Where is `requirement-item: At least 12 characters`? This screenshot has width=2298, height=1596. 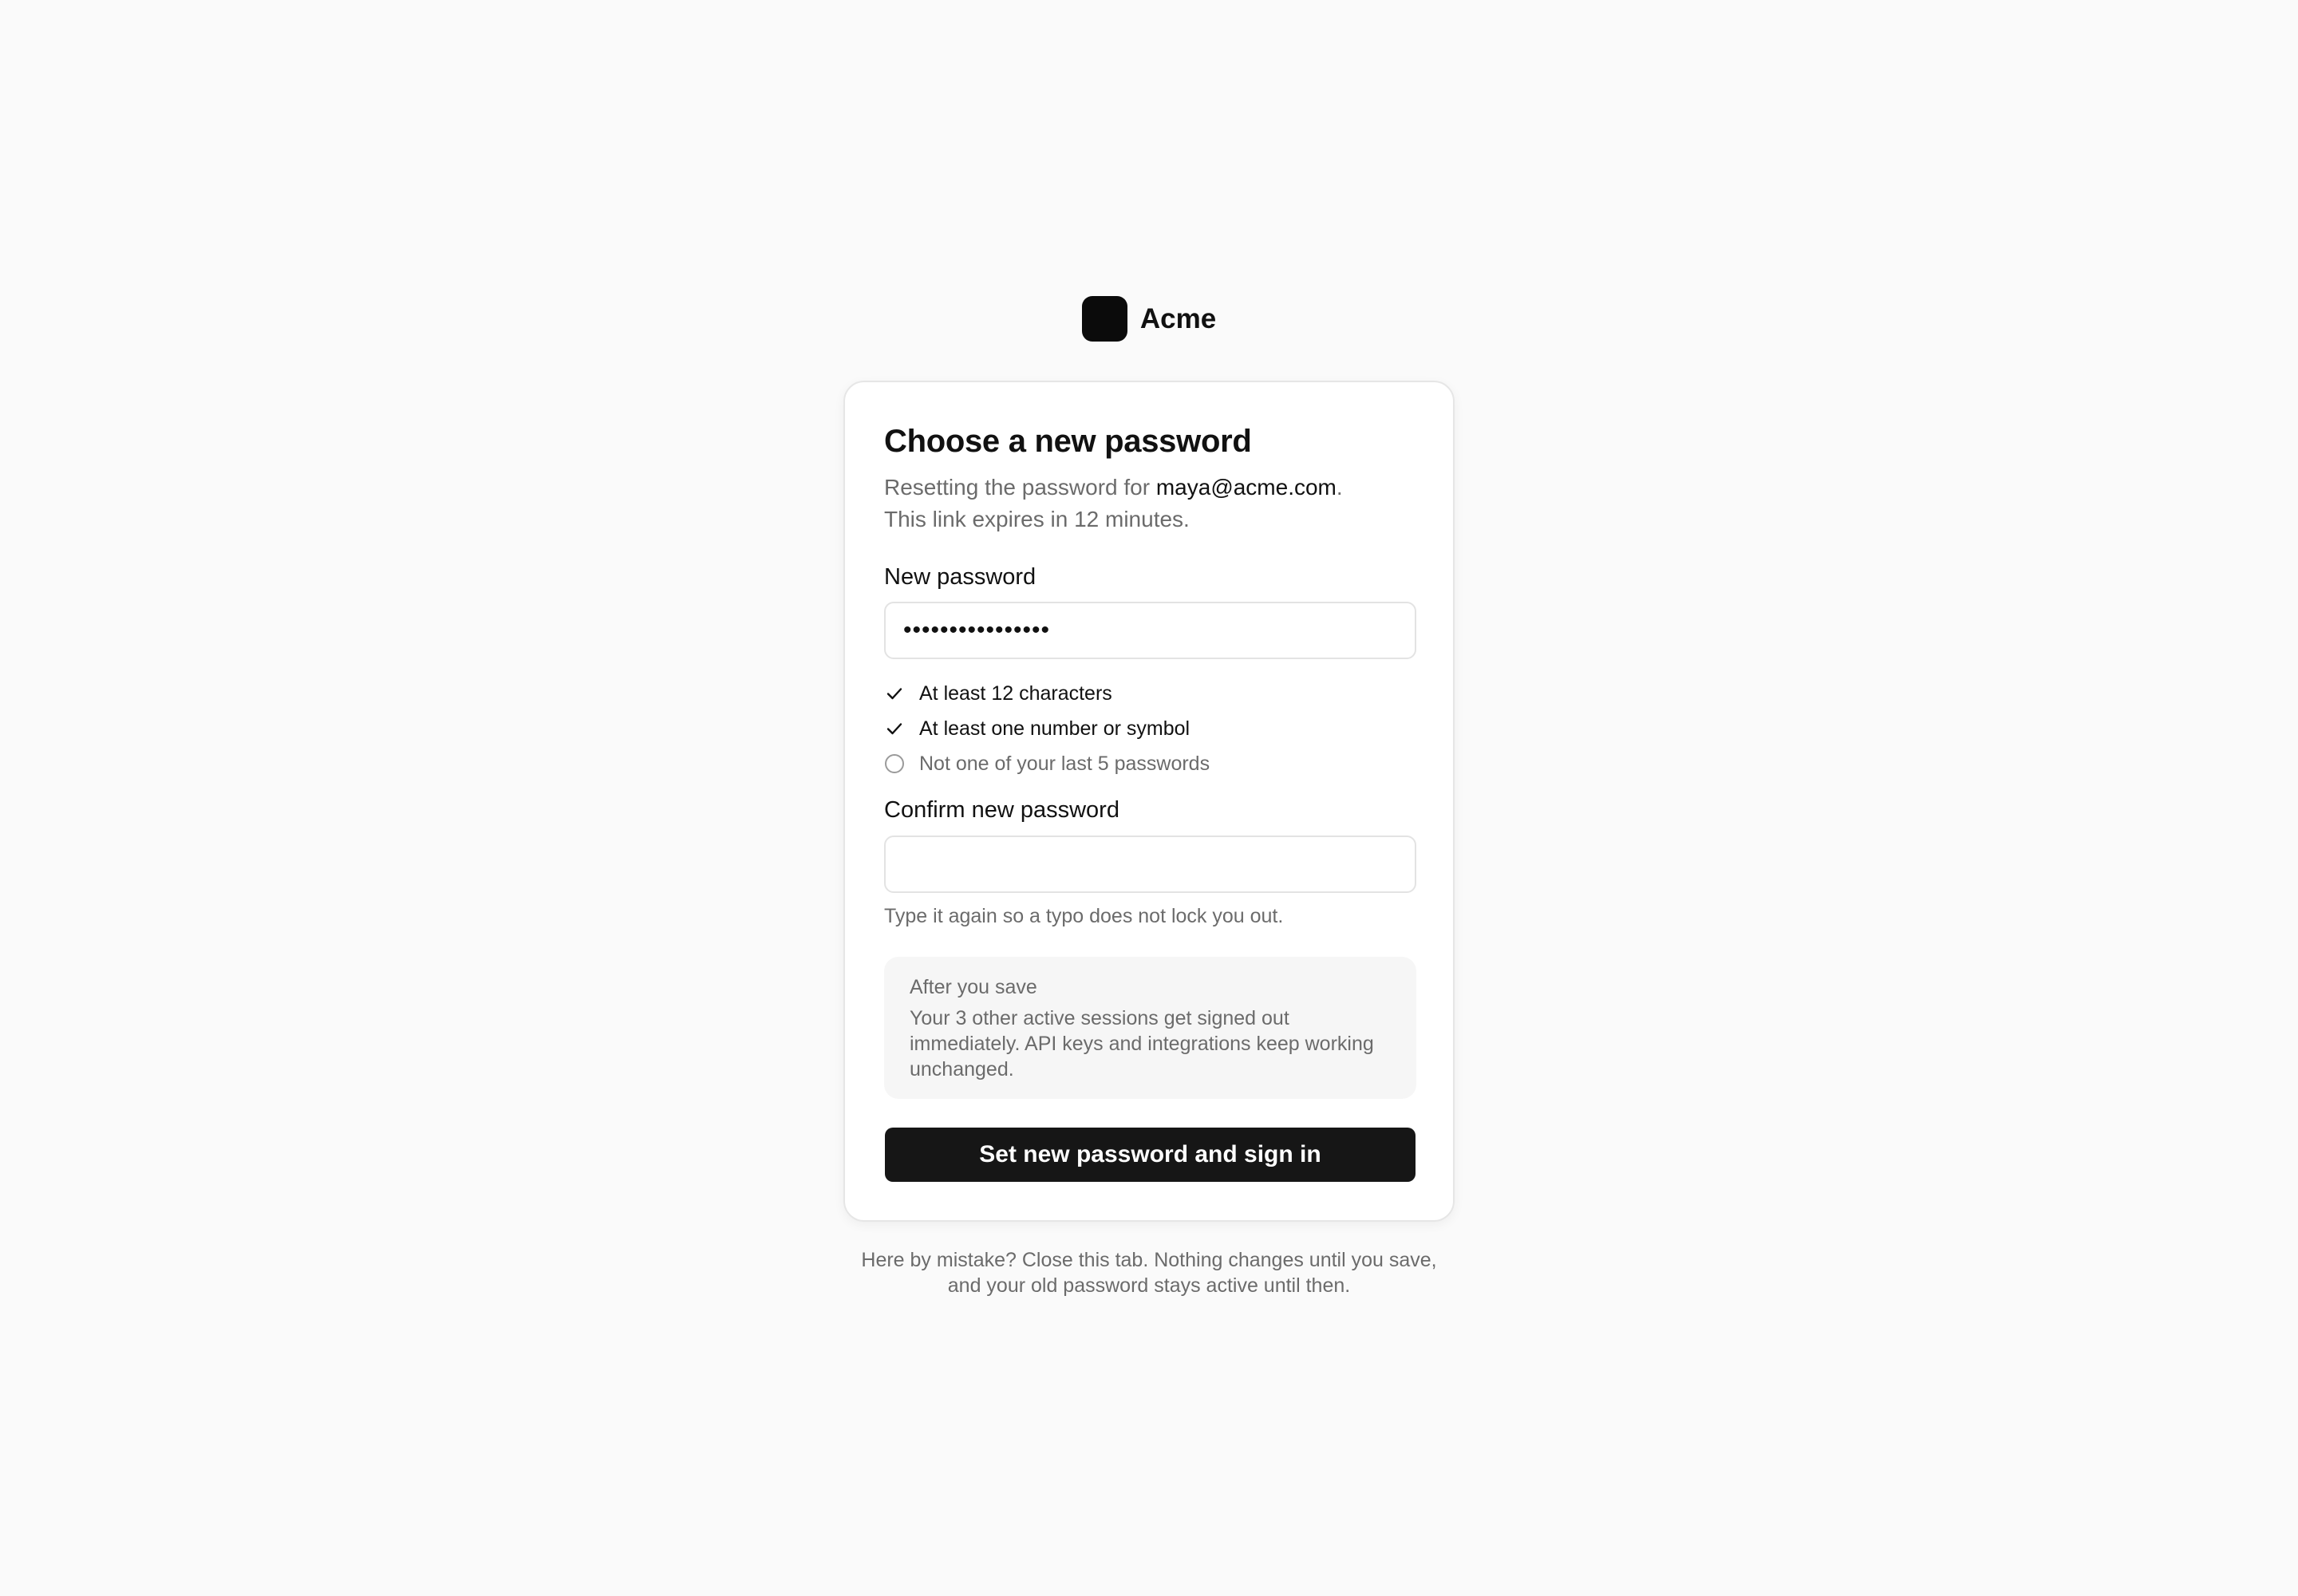
requirement-item: At least 12 characters is located at coordinates (1150, 693).